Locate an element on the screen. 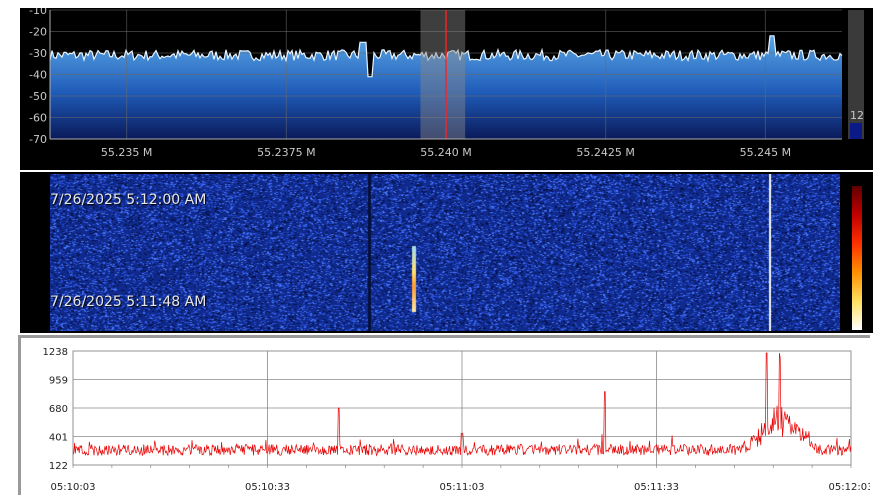 The width and height of the screenshot is (888, 497). time-plot-y-tick-label: 959 is located at coordinates (58, 381).